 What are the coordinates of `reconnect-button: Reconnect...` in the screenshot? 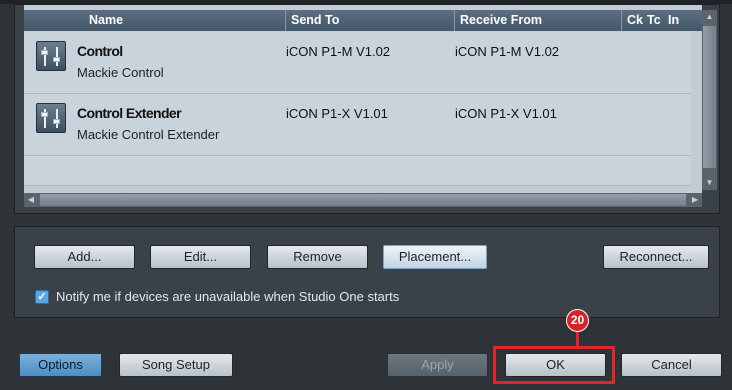 It's located at (656, 257).